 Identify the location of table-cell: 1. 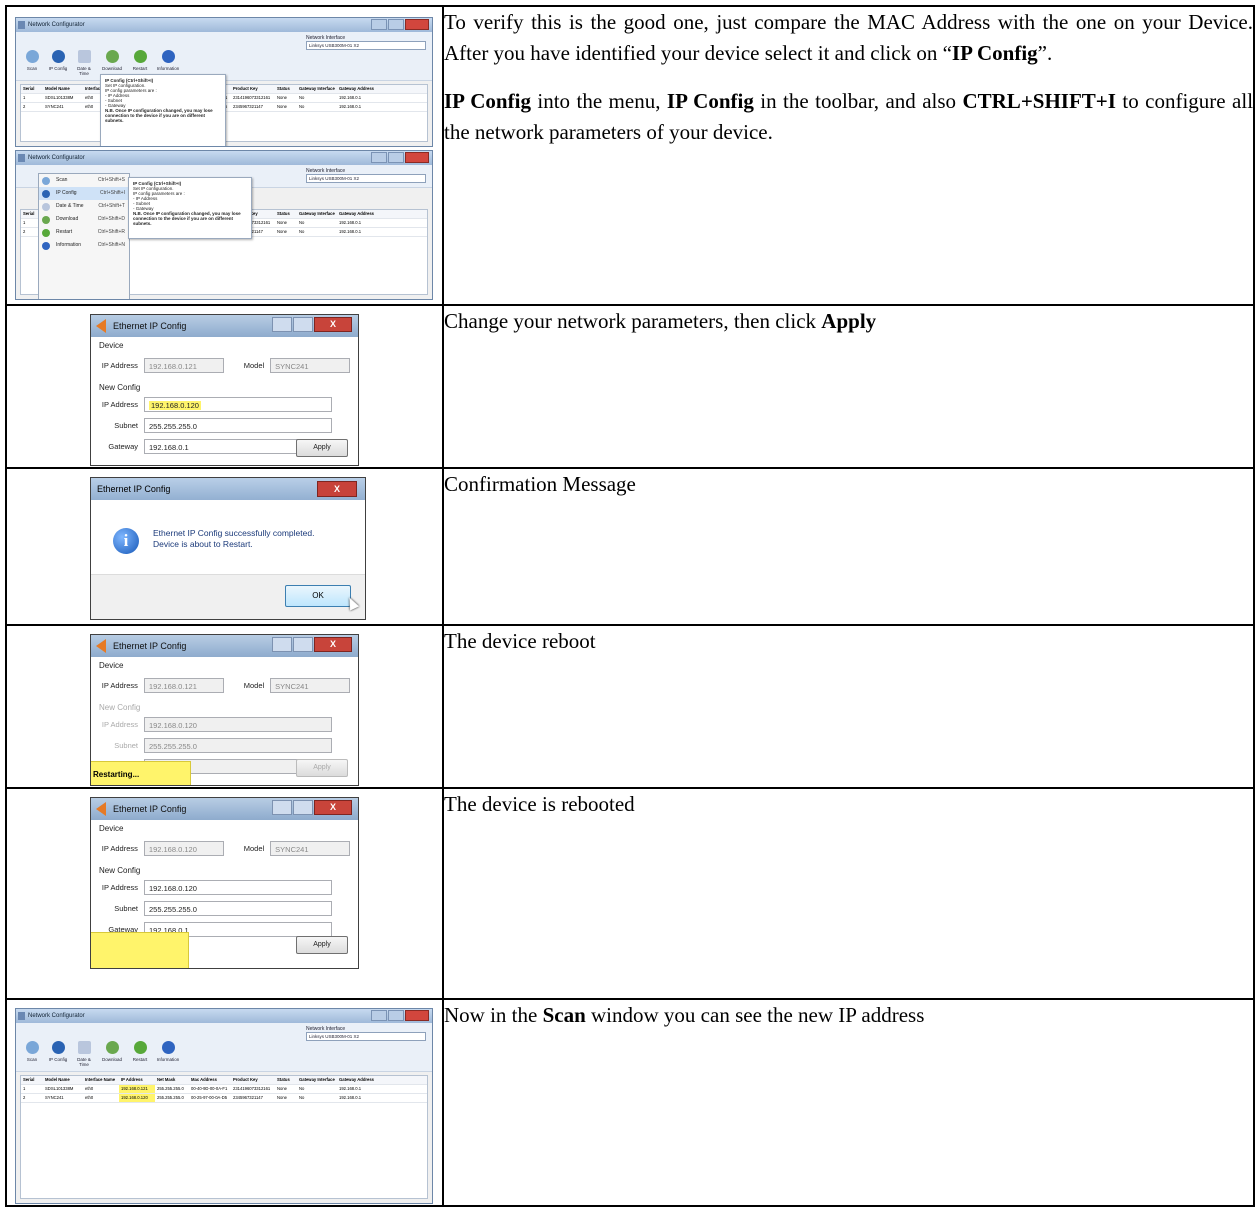
(24, 1088).